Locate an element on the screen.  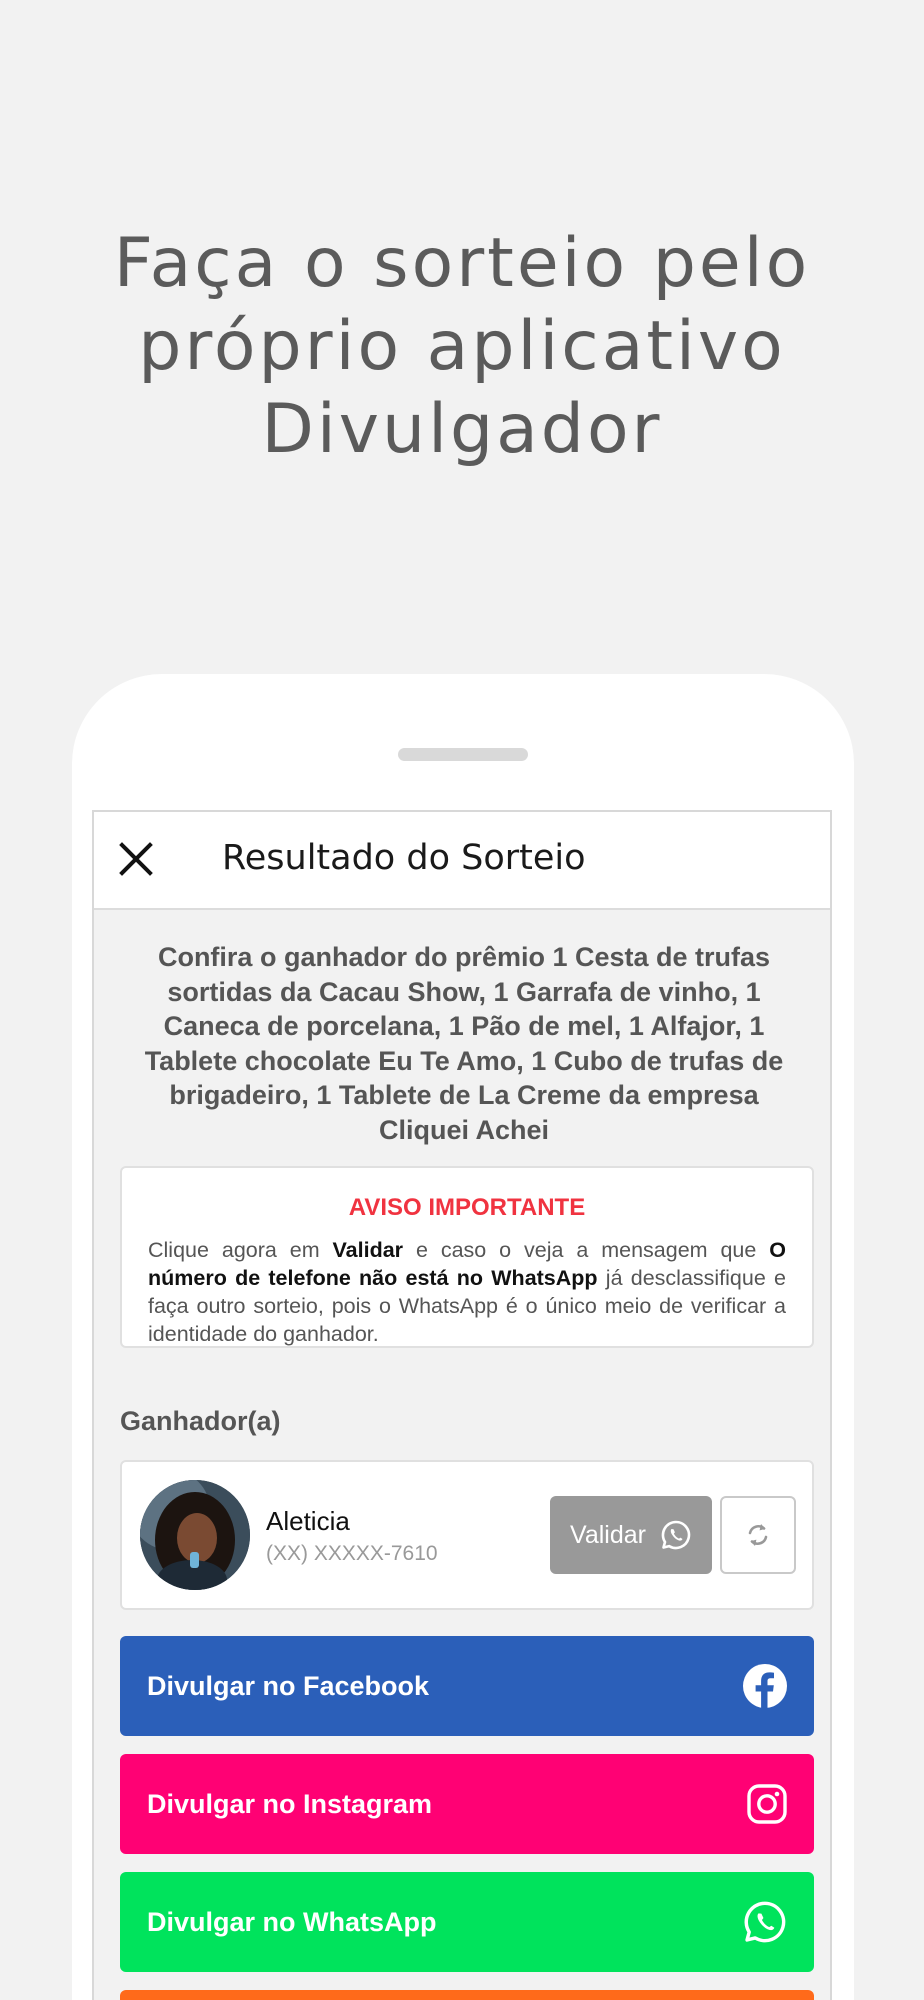
share-more-button is located at coordinates (467, 1995).